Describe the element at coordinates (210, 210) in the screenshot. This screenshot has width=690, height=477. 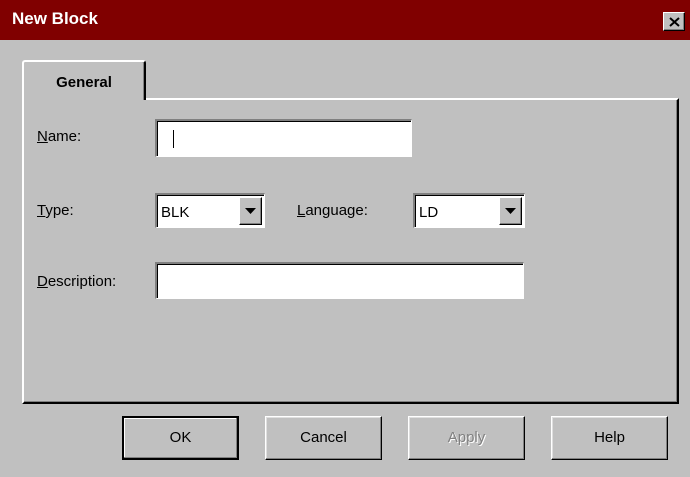
I see `type-select: BLK` at that location.